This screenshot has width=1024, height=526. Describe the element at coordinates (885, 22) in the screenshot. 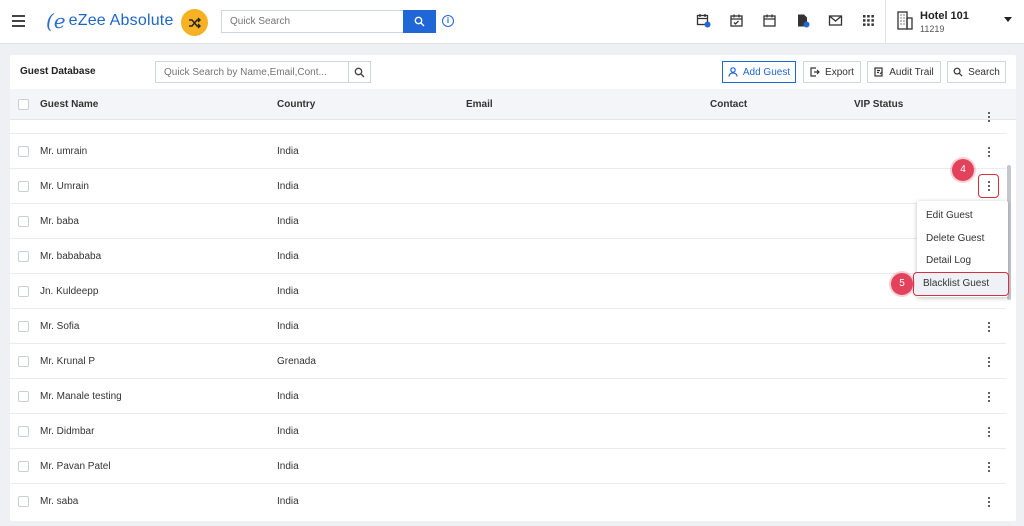

I see `topbar-divider` at that location.